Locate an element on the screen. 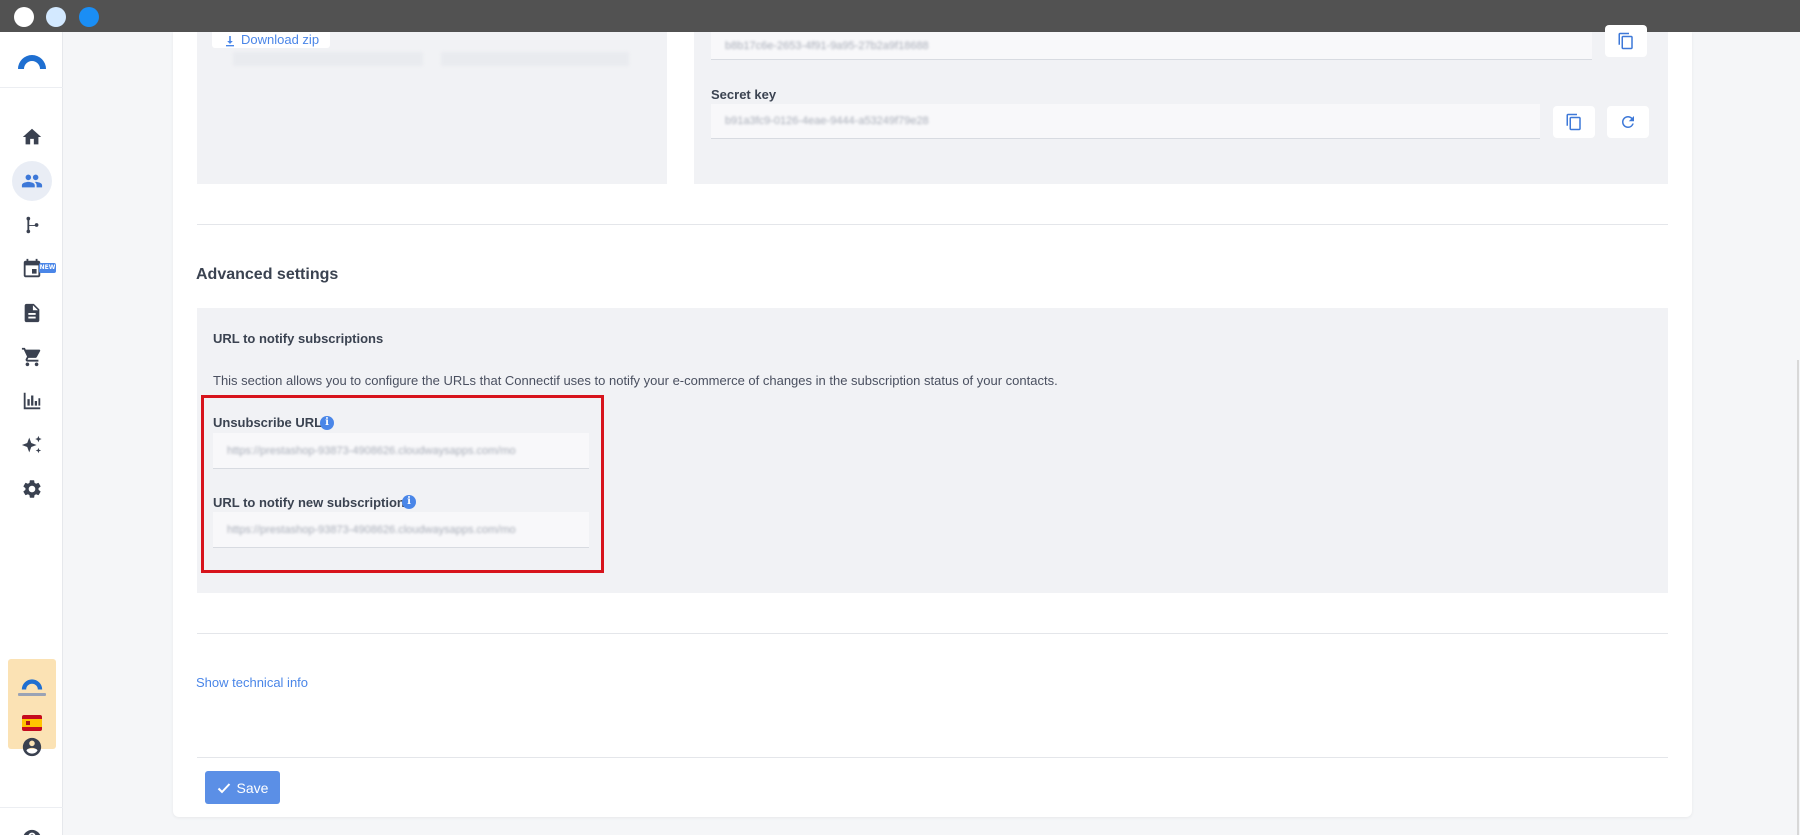 This screenshot has height=835, width=1800. secret-key-value: b91a3fc9-0126-4eae-9444-a53249f79e28 is located at coordinates (827, 121).